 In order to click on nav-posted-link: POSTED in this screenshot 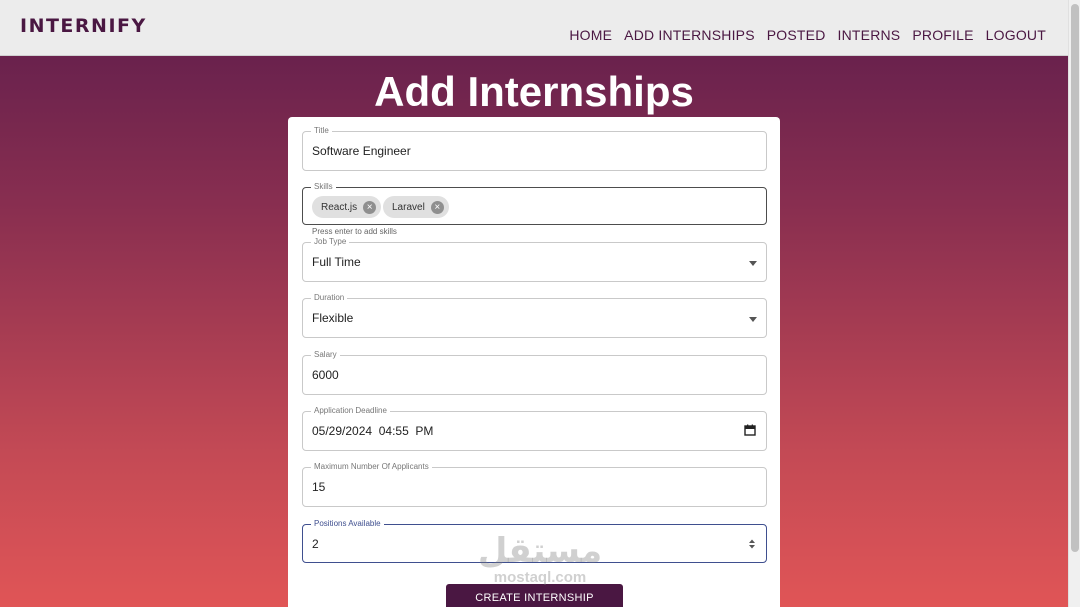, I will do `click(796, 35)`.